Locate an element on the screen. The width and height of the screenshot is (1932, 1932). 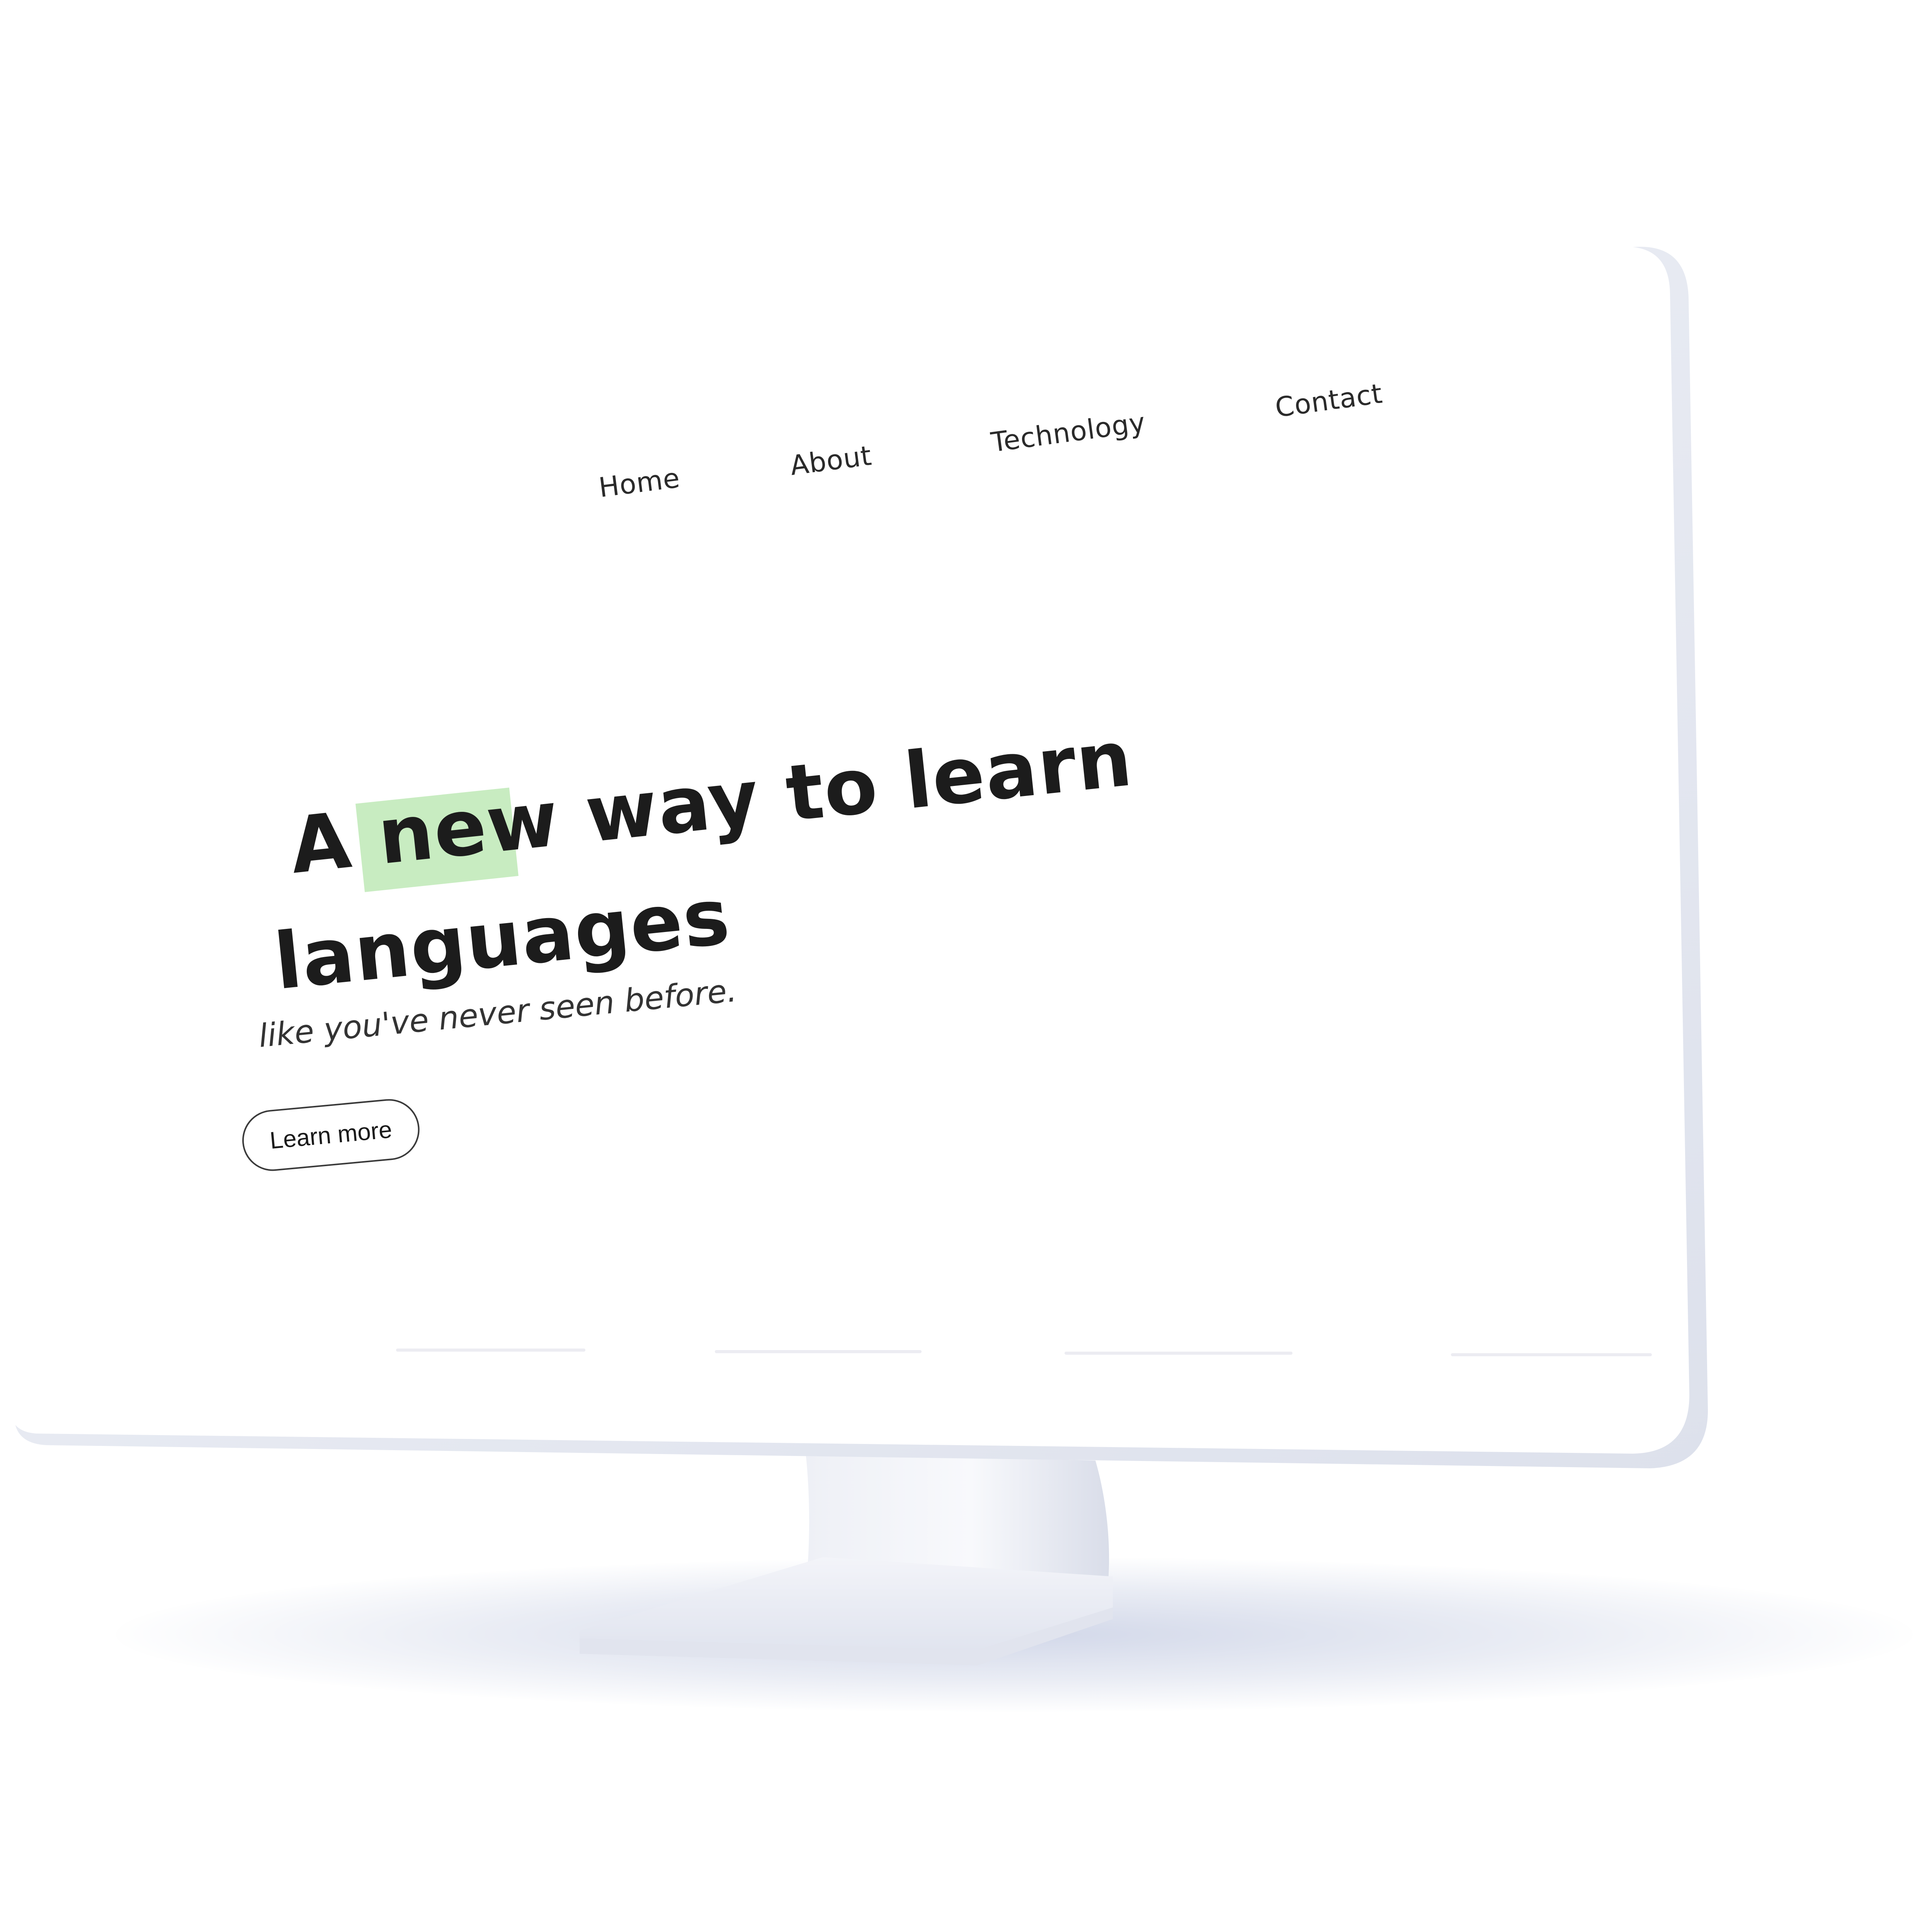
learn-more-label: Learn more is located at coordinates (331, 1135).